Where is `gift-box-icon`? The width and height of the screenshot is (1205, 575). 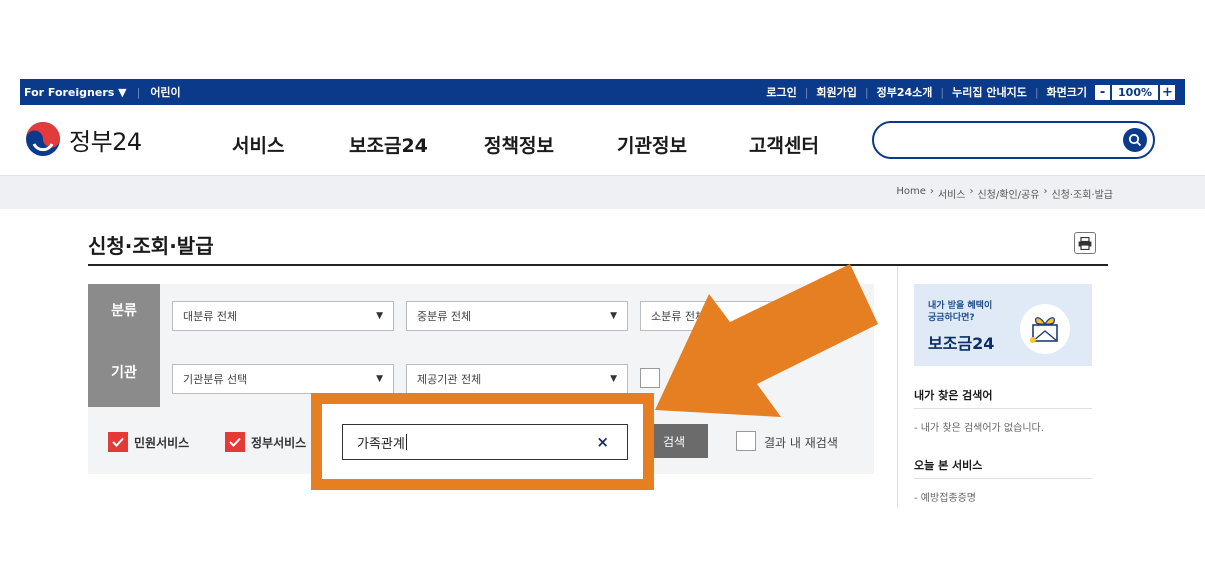 gift-box-icon is located at coordinates (1045, 329).